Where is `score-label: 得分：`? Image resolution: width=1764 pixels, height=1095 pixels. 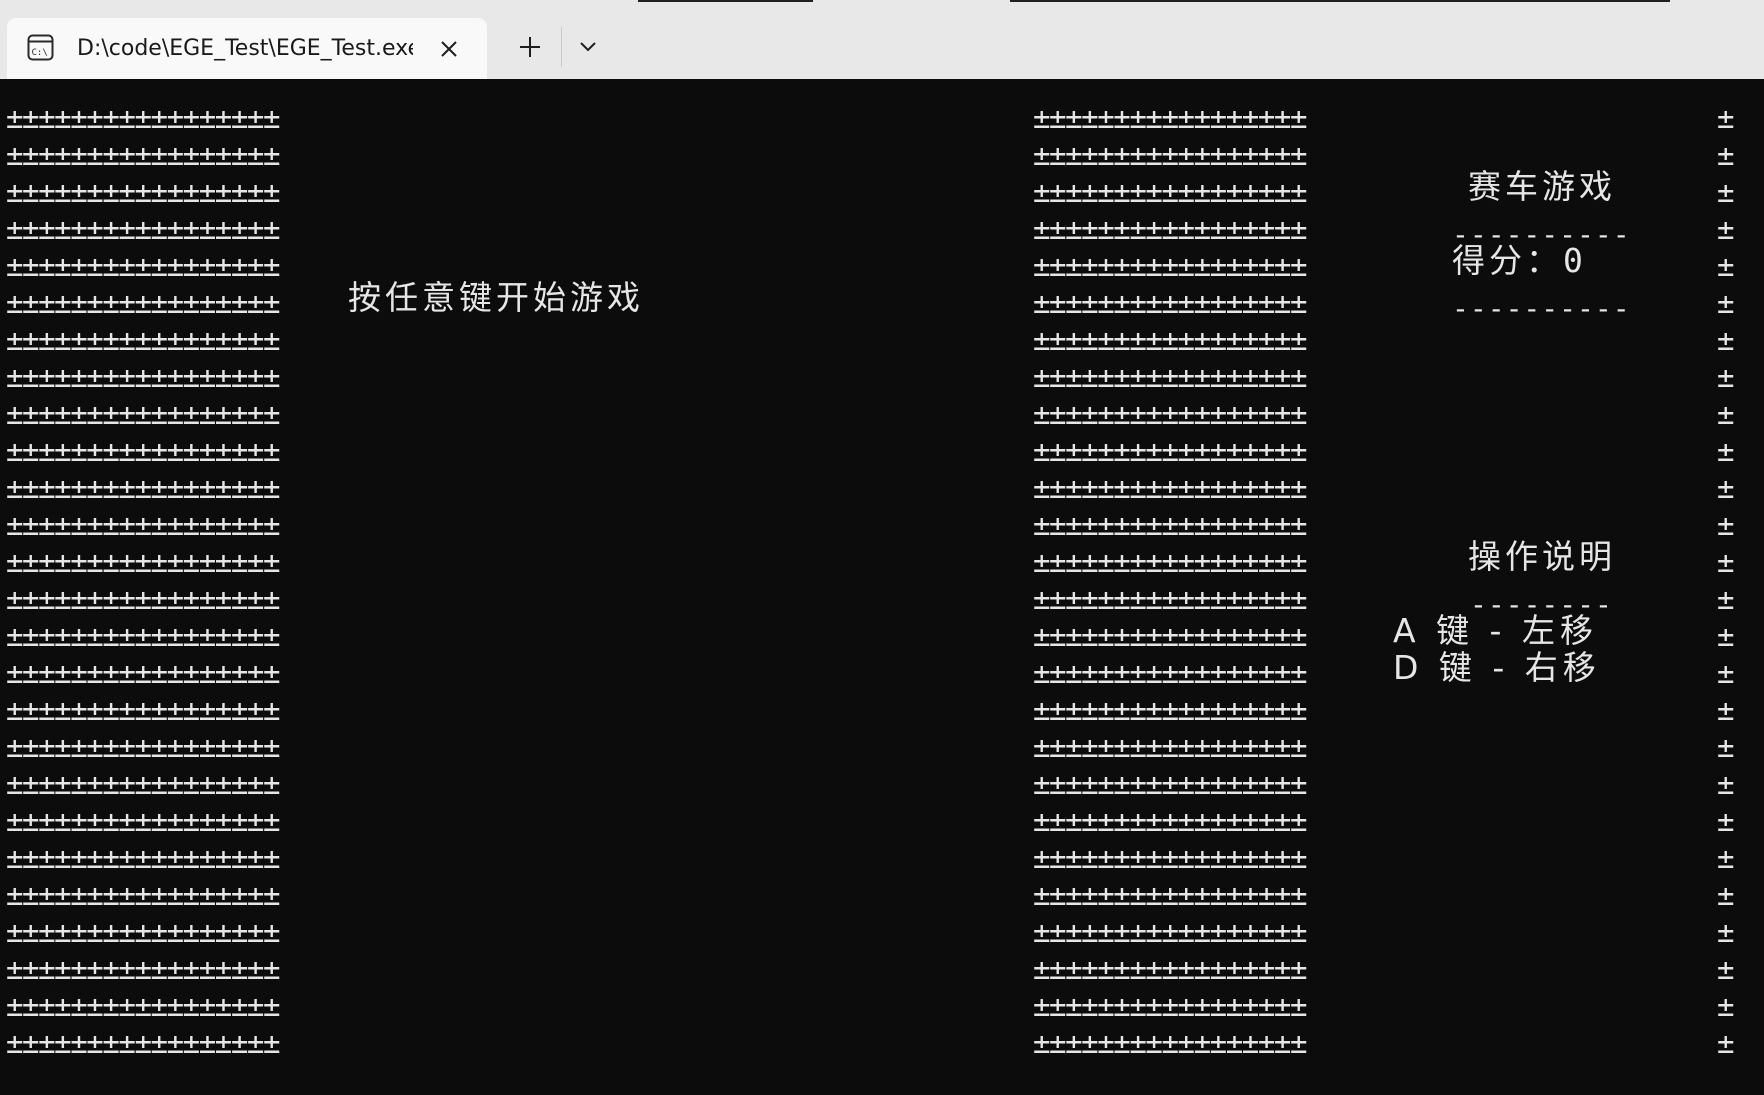 score-label: 得分： is located at coordinates (1507, 260).